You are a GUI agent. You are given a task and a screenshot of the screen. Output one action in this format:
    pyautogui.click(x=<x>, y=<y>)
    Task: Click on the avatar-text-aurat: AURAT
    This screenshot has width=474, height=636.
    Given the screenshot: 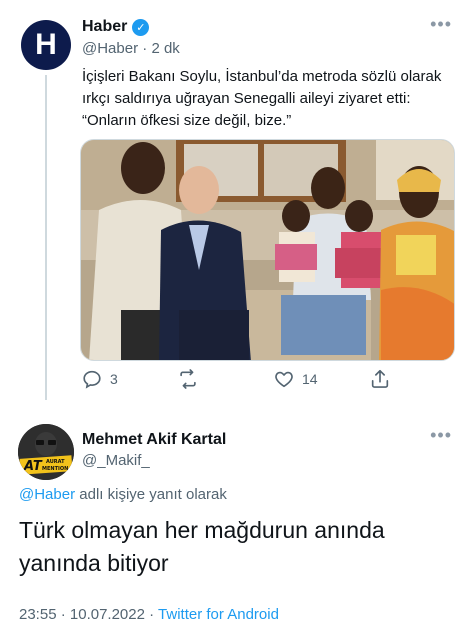 What is the action you would take?
    pyautogui.click(x=55, y=462)
    